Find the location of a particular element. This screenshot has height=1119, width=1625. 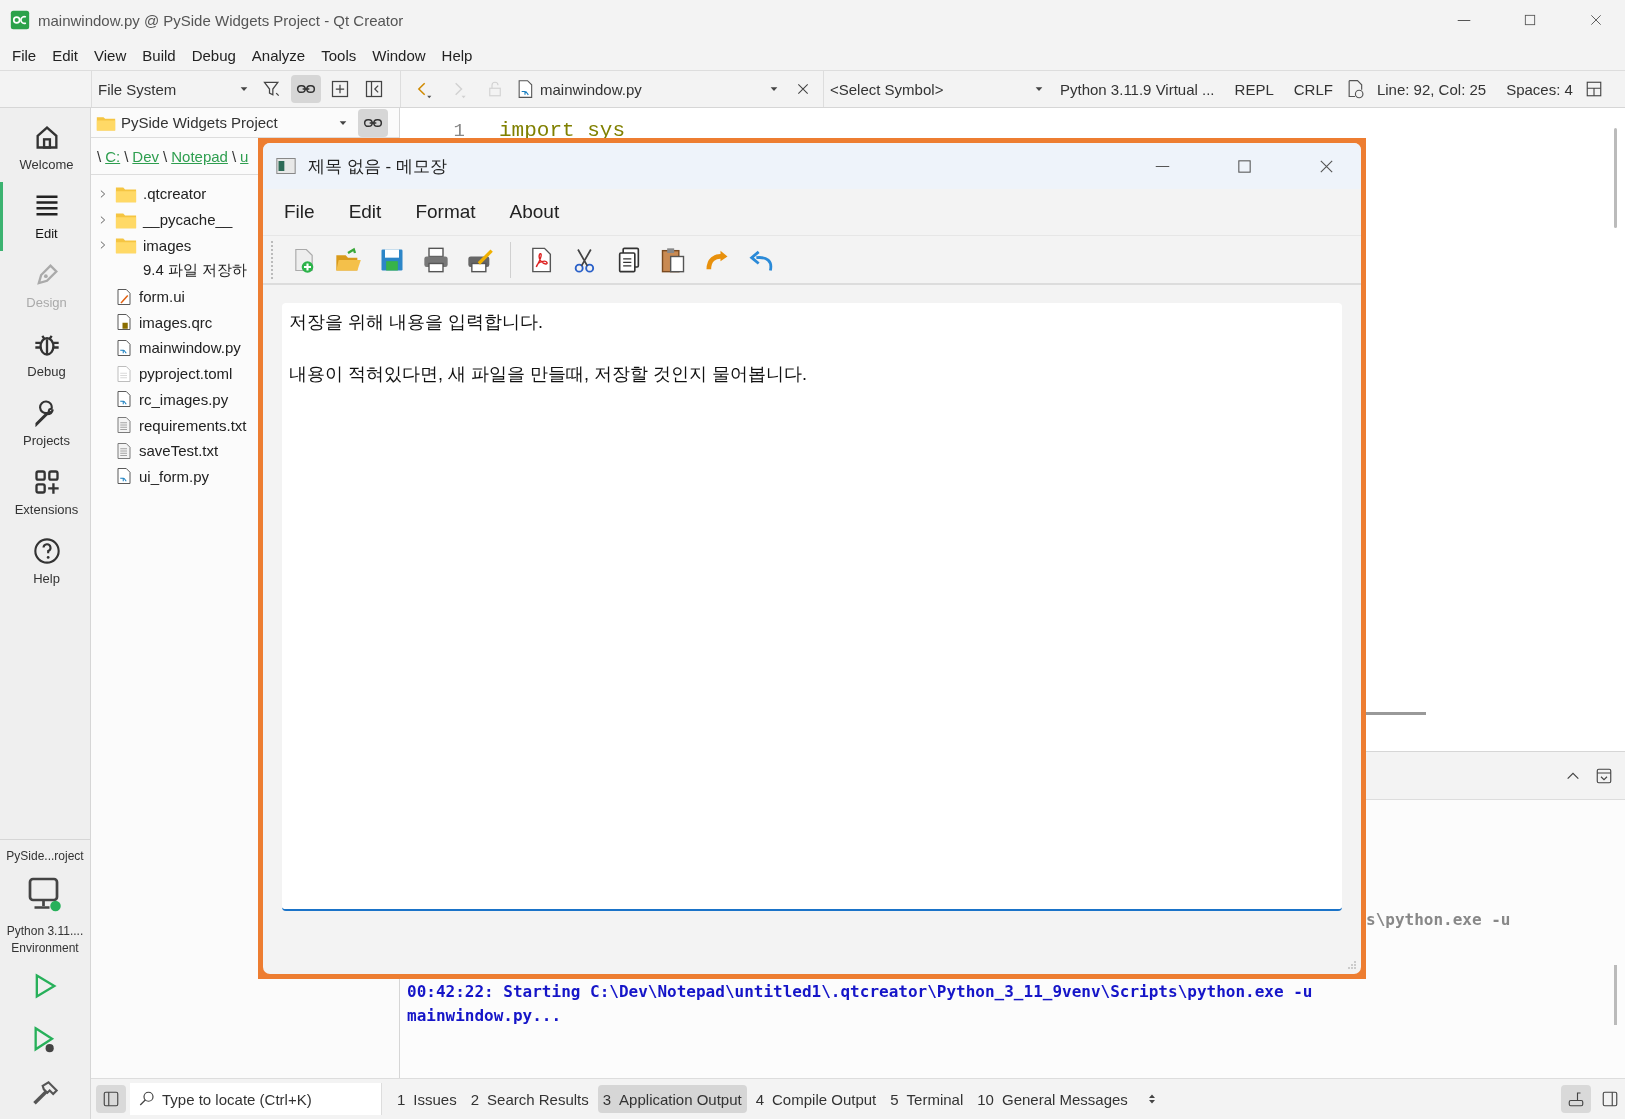

tree-item: 9.4 파일 저장하 is located at coordinates (195, 271).